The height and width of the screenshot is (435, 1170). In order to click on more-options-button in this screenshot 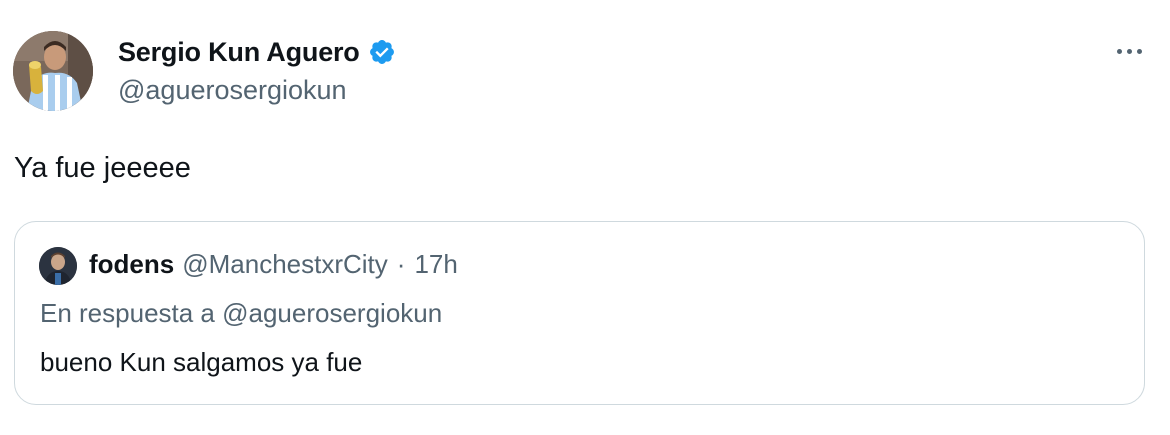, I will do `click(1129, 51)`.